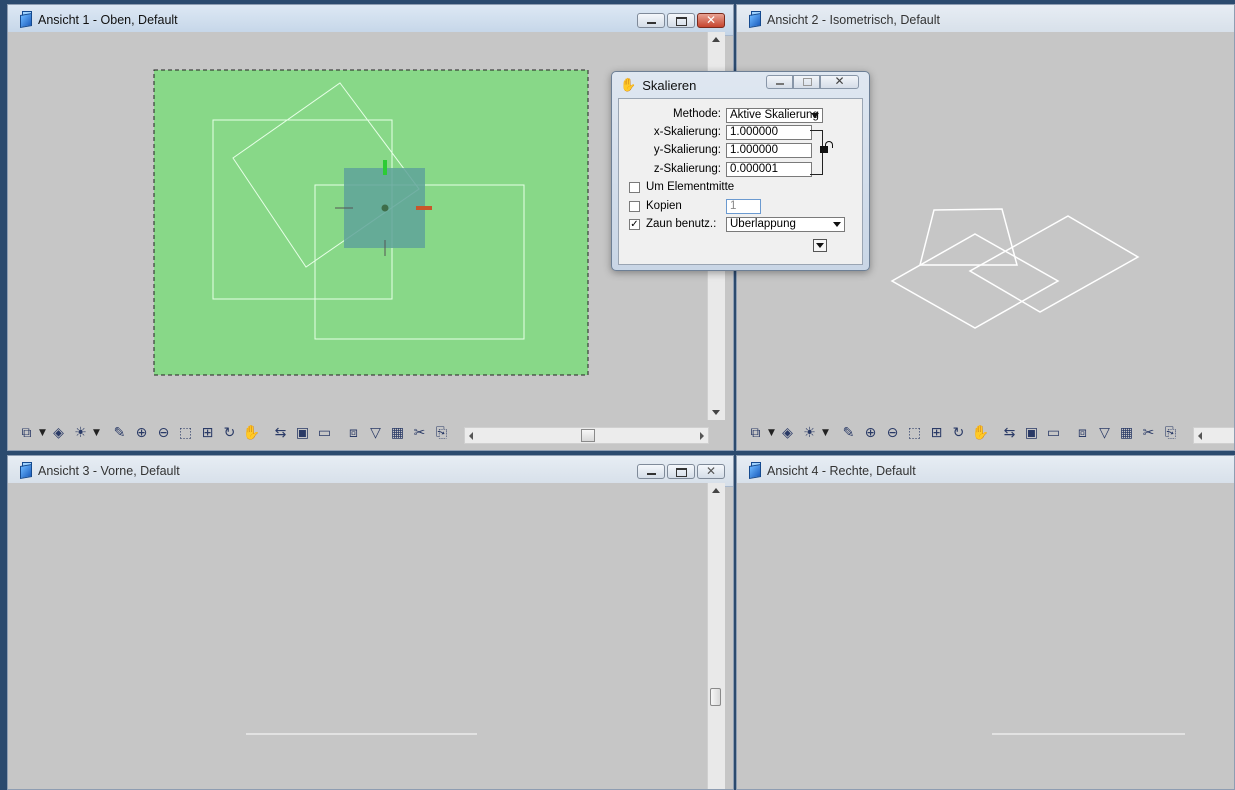 The width and height of the screenshot is (1235, 790). I want to click on scale-tool-icon: ✋, so click(628, 84).